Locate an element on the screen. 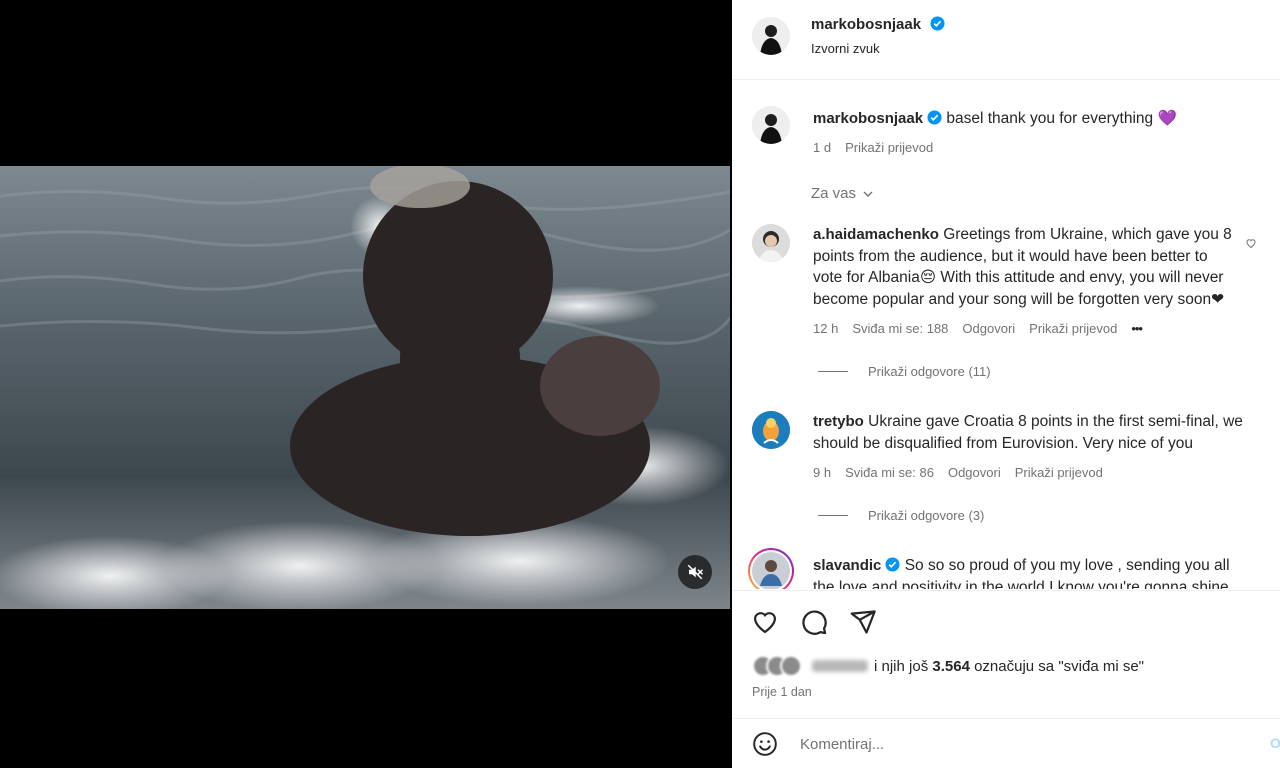 The width and height of the screenshot is (1280, 768). emoji-picker-button is located at coordinates (765, 746).